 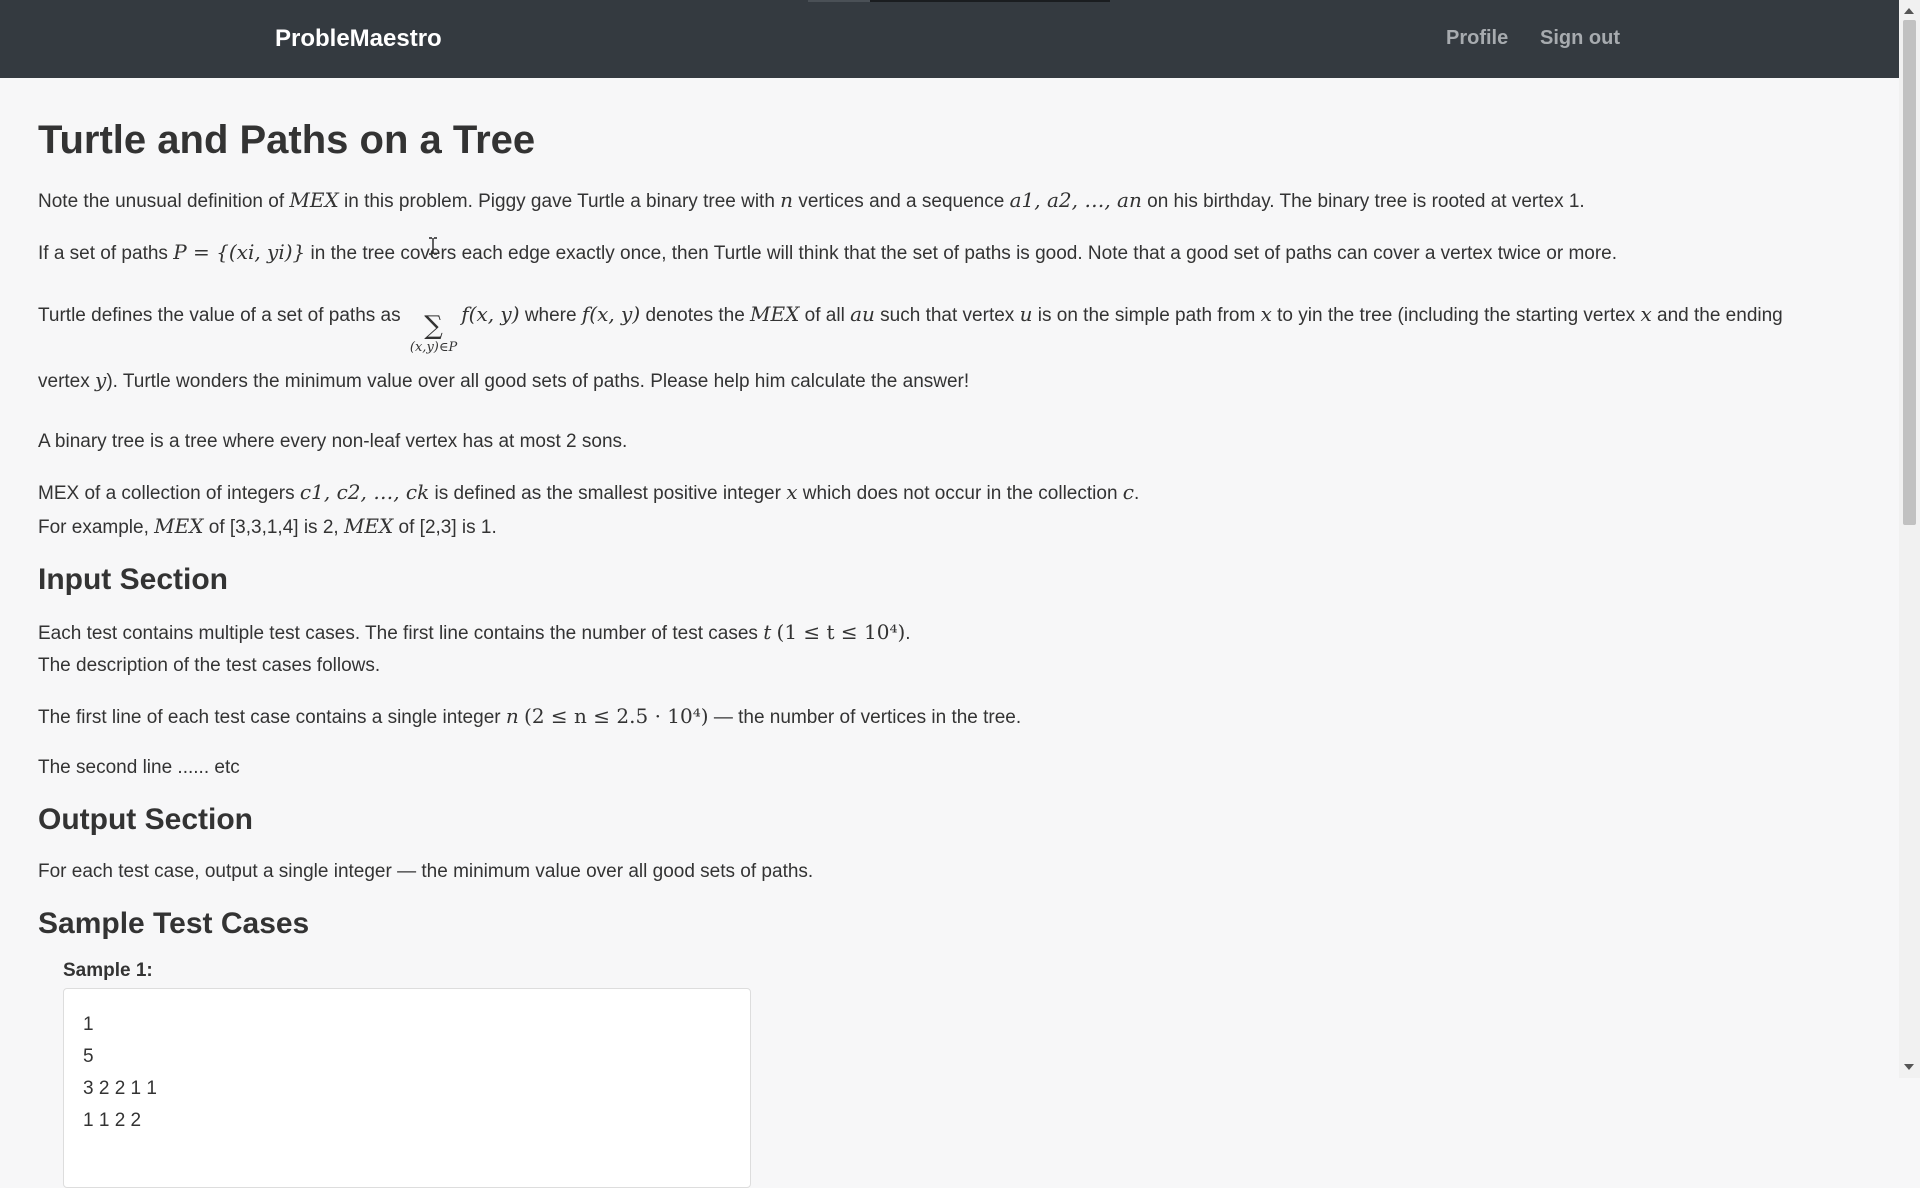 I want to click on sample-input-line: 5, so click(x=88, y=1056).